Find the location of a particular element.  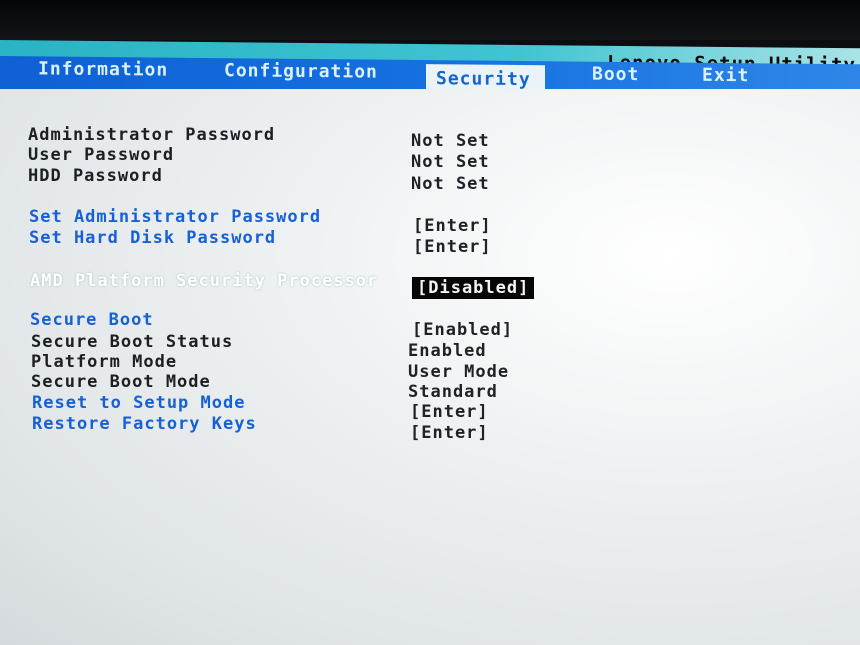

secure-boot-value: [Enabled] is located at coordinates (462, 330).